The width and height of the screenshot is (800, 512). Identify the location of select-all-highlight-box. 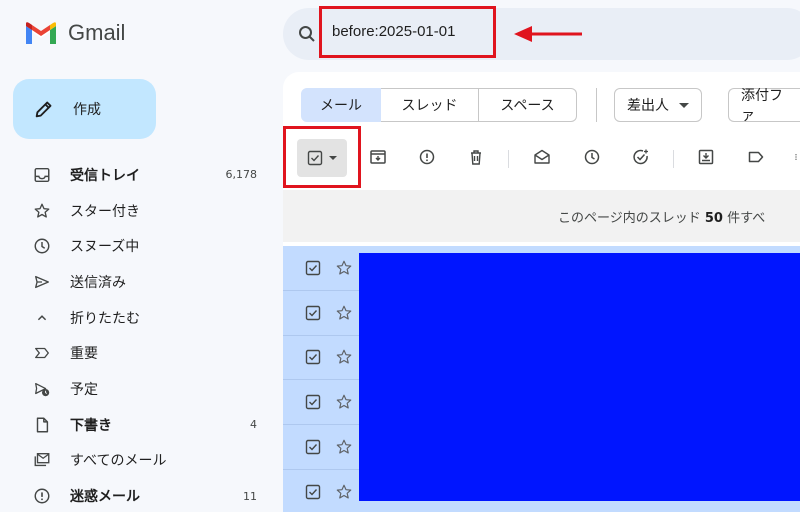
(322, 157).